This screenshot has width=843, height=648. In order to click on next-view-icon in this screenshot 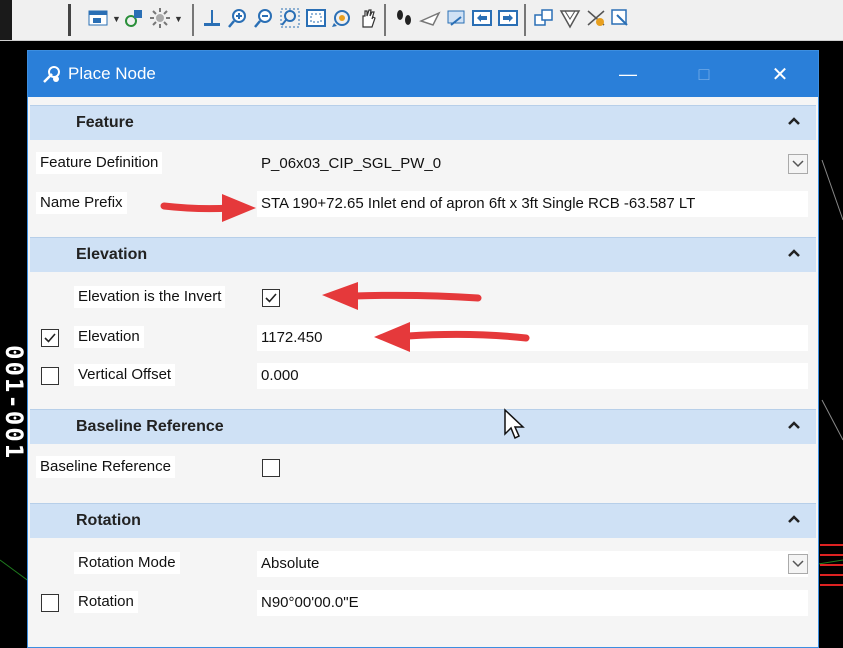, I will do `click(508, 18)`.